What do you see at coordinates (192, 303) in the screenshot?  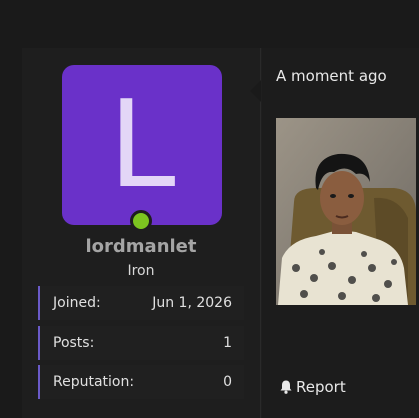 I see `stat-value: Jun 1, 2026` at bounding box center [192, 303].